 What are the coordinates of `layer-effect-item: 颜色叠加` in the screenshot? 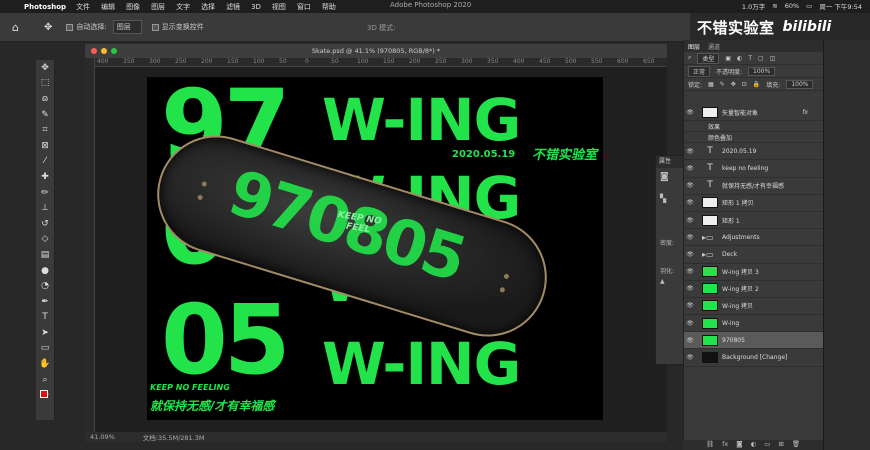 It's located at (754, 138).